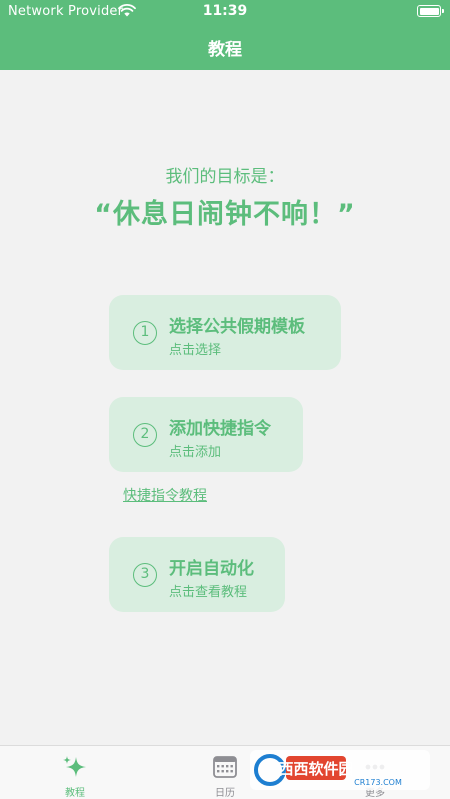 The width and height of the screenshot is (450, 799). Describe the element at coordinates (225, 767) in the screenshot. I see `calendar-icon` at that location.